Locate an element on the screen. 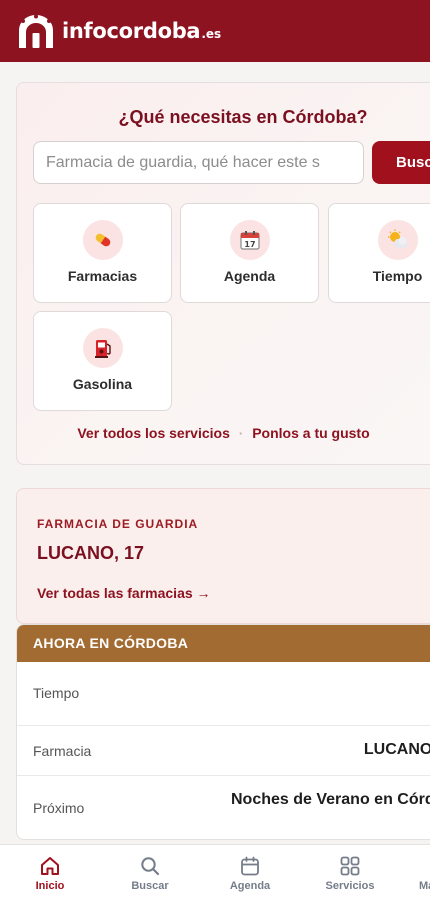 The image size is (430, 900). nav-label: Más is located at coordinates (424, 886).